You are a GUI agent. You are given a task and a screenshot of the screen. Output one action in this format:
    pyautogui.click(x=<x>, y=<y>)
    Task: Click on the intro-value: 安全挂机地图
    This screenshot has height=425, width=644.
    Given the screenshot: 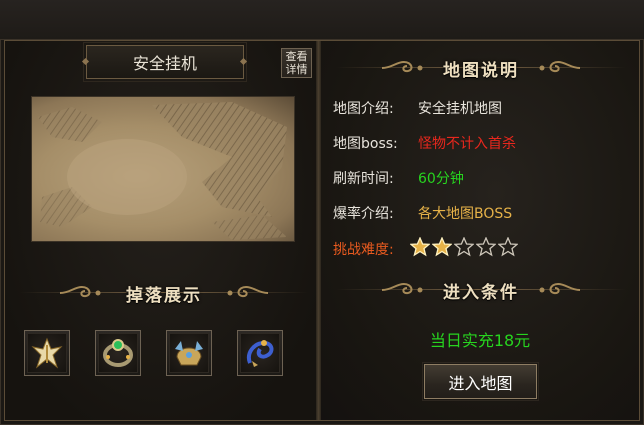 What is the action you would take?
    pyautogui.click(x=460, y=109)
    